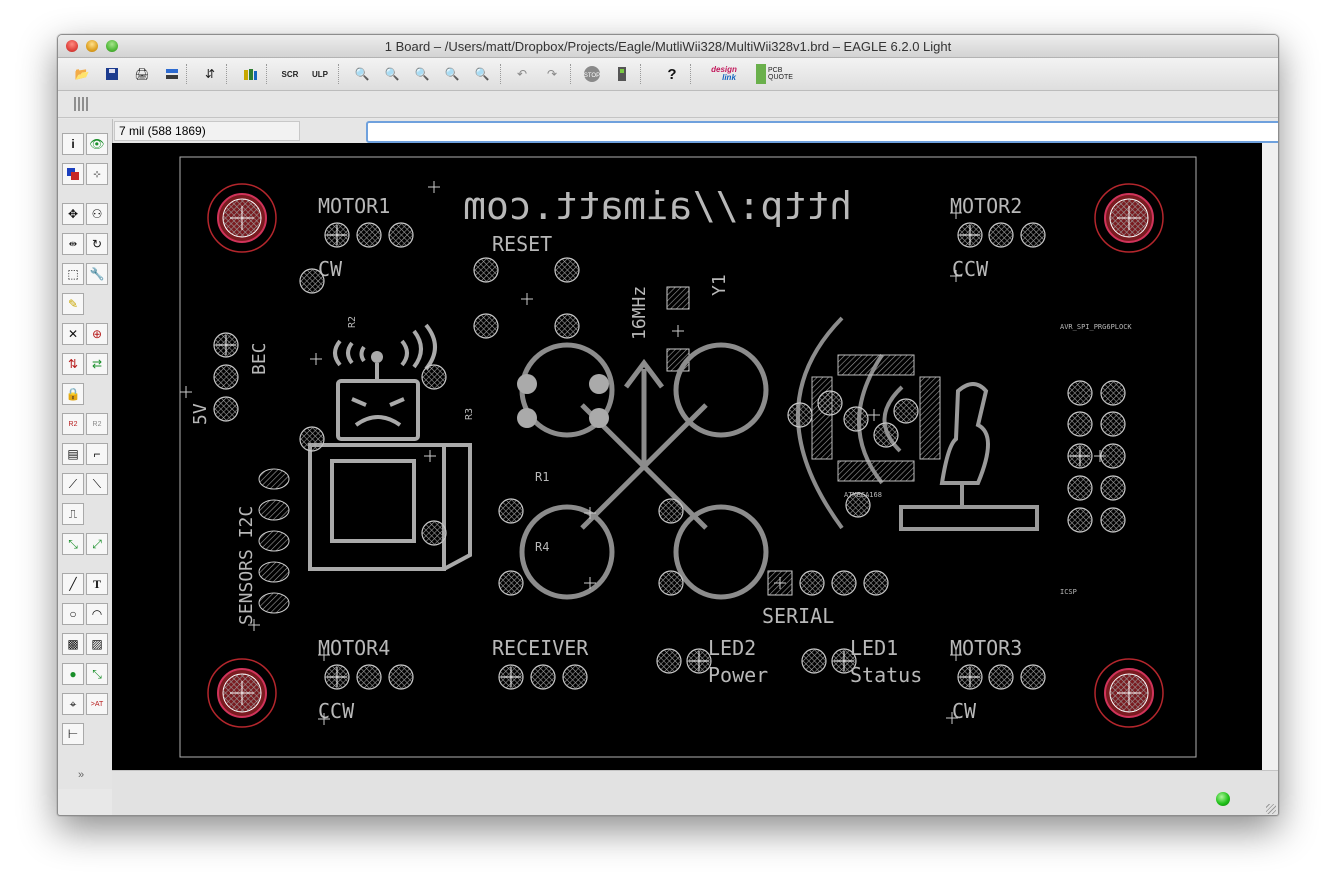  Describe the element at coordinates (73, 674) in the screenshot. I see `via-icon: ●` at that location.